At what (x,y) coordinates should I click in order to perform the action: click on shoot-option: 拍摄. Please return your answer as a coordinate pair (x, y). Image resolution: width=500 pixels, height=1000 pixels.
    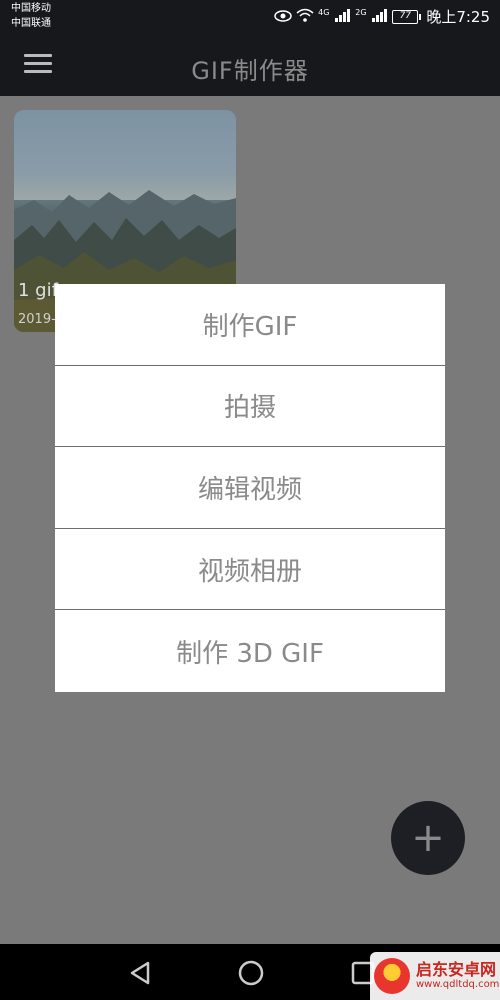
    Looking at the image, I should click on (250, 407).